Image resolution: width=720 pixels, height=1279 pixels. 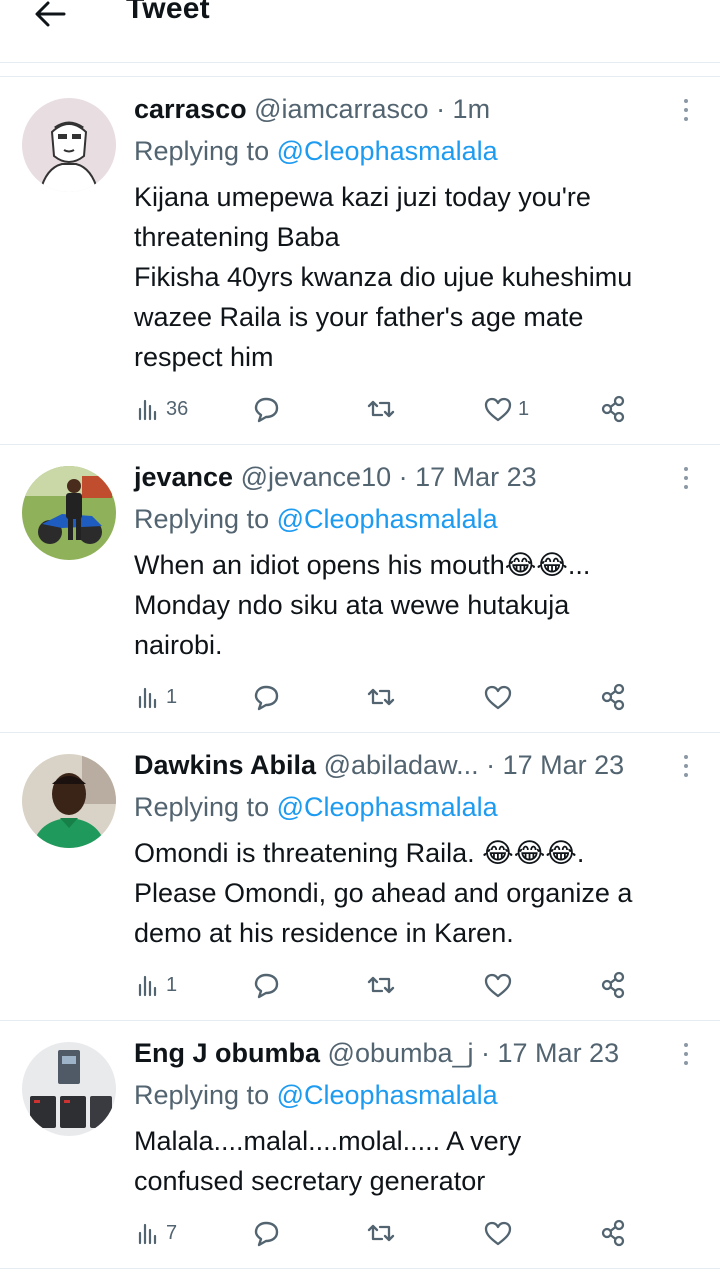 What do you see at coordinates (459, 109) in the screenshot?
I see `timestamp: · 1m` at bounding box center [459, 109].